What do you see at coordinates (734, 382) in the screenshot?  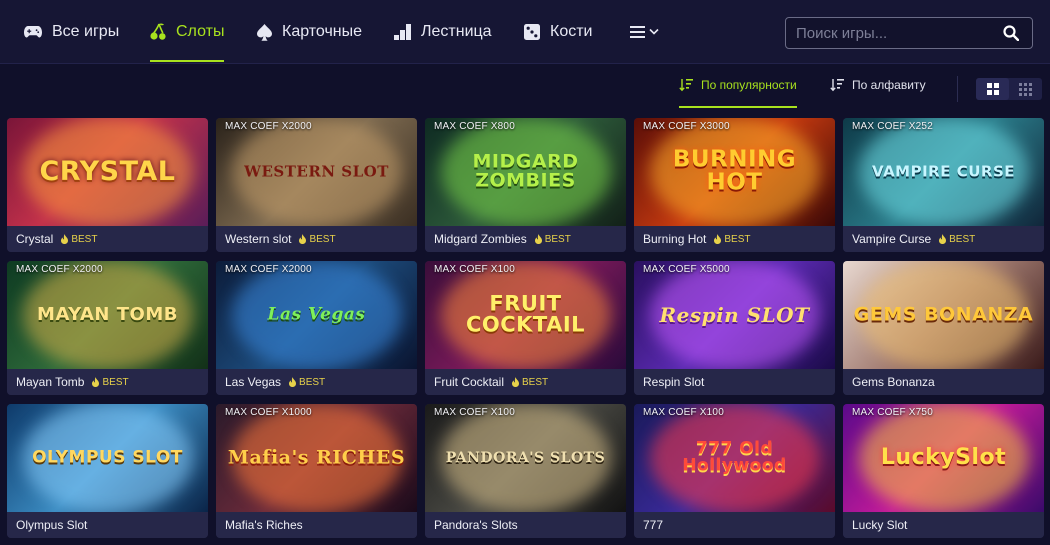 I see `game-caption: Respin Slot` at bounding box center [734, 382].